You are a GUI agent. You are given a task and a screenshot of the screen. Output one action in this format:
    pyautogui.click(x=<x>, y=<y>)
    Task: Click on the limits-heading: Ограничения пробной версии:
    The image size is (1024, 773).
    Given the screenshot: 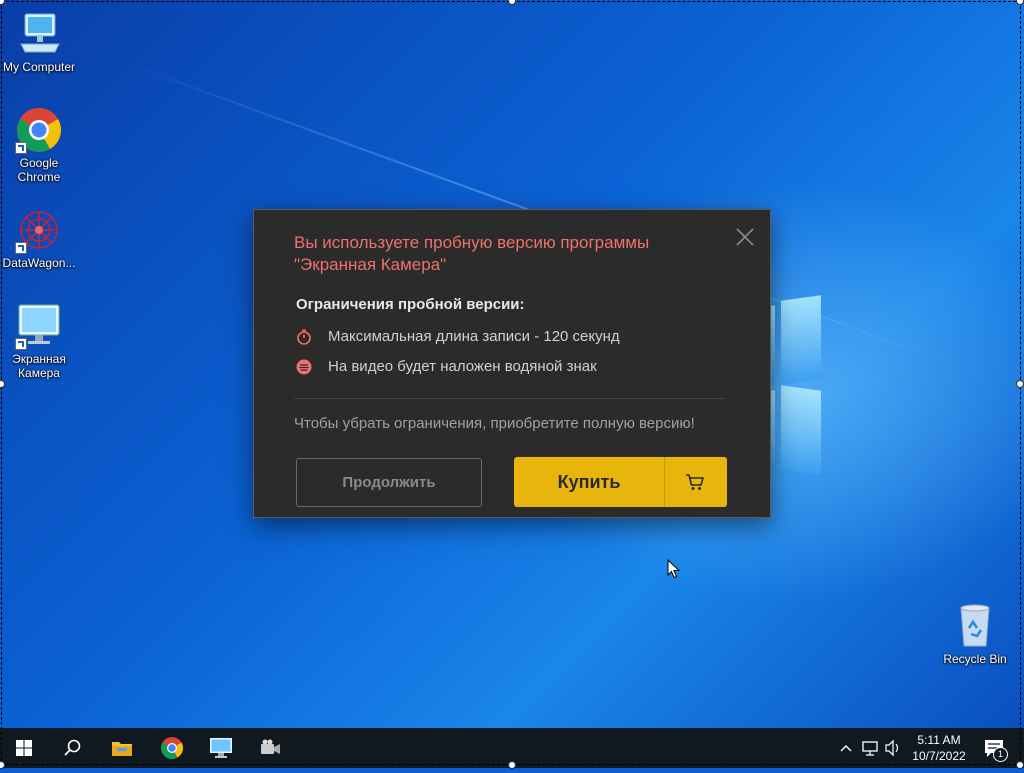 What is the action you would take?
    pyautogui.click(x=410, y=304)
    